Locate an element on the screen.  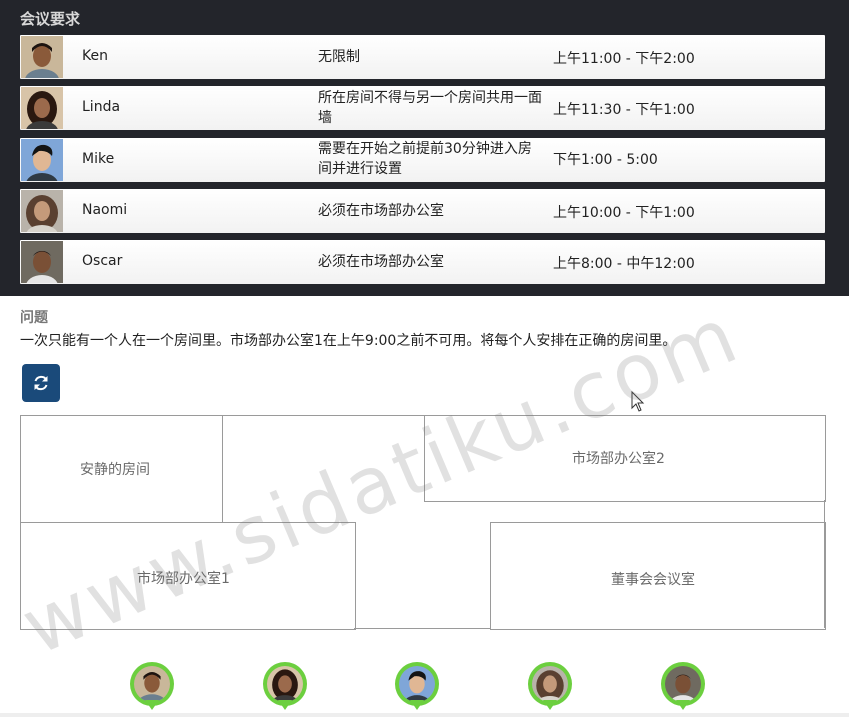
requirement-text: 需要在开始之前提前30分钟进入房间并进行设置 is located at coordinates (425, 159).